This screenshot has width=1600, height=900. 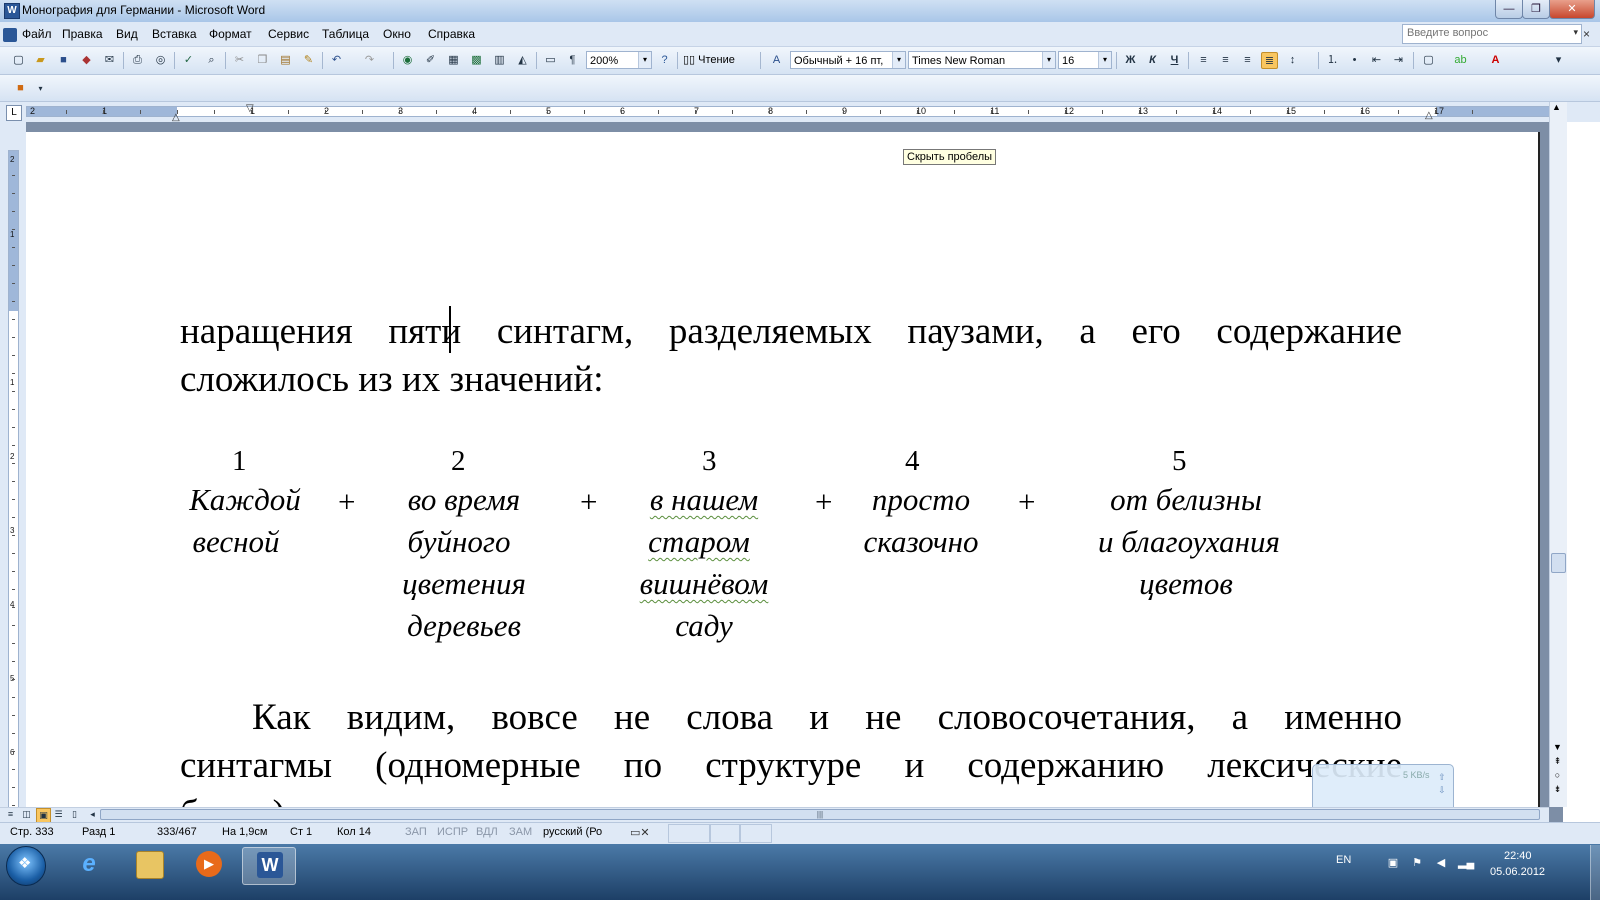 I want to click on menu-file: Файл, so click(x=37, y=34).